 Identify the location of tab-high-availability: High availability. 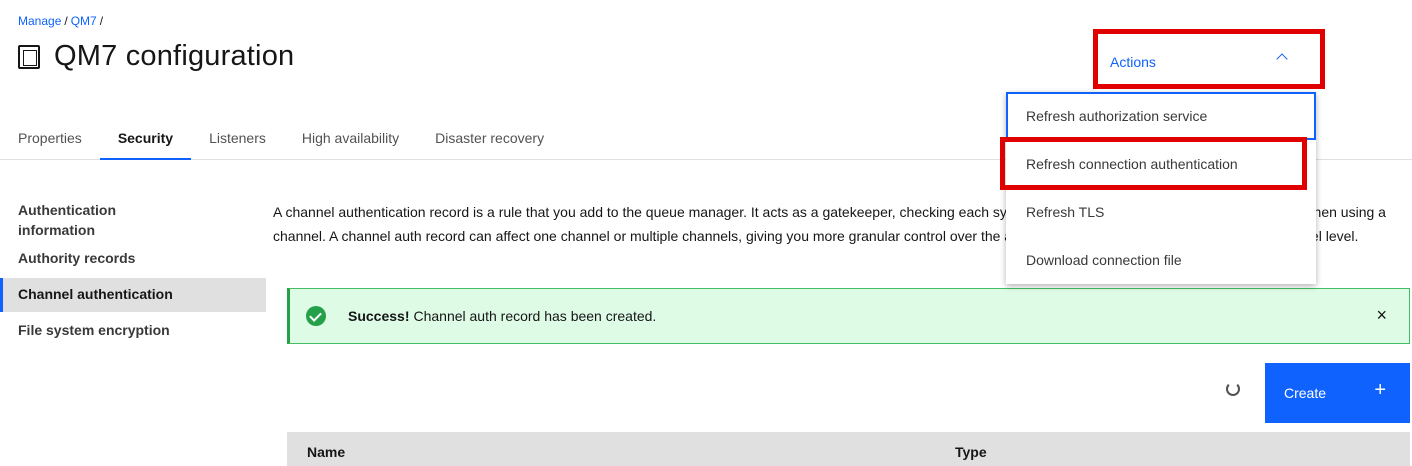
(350, 139).